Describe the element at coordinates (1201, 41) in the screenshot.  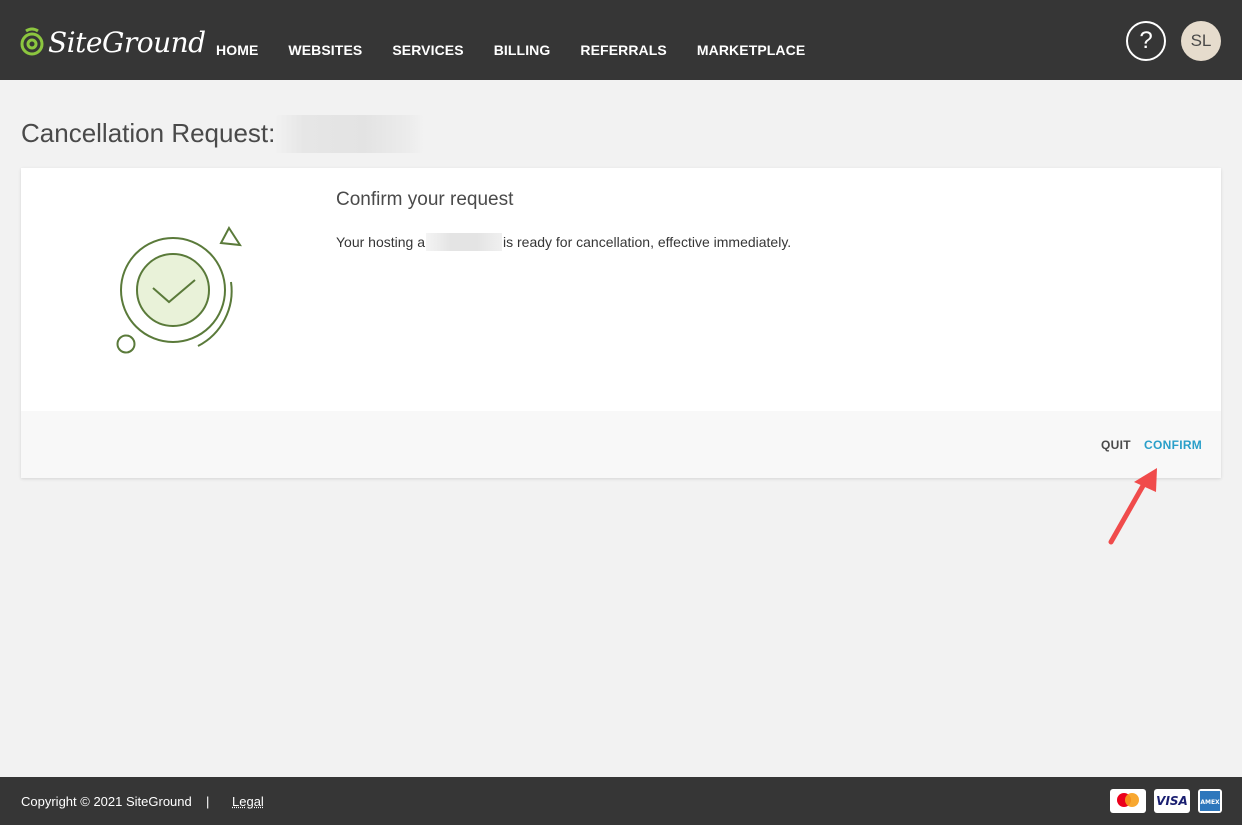
I see `user-avatar: SL` at that location.